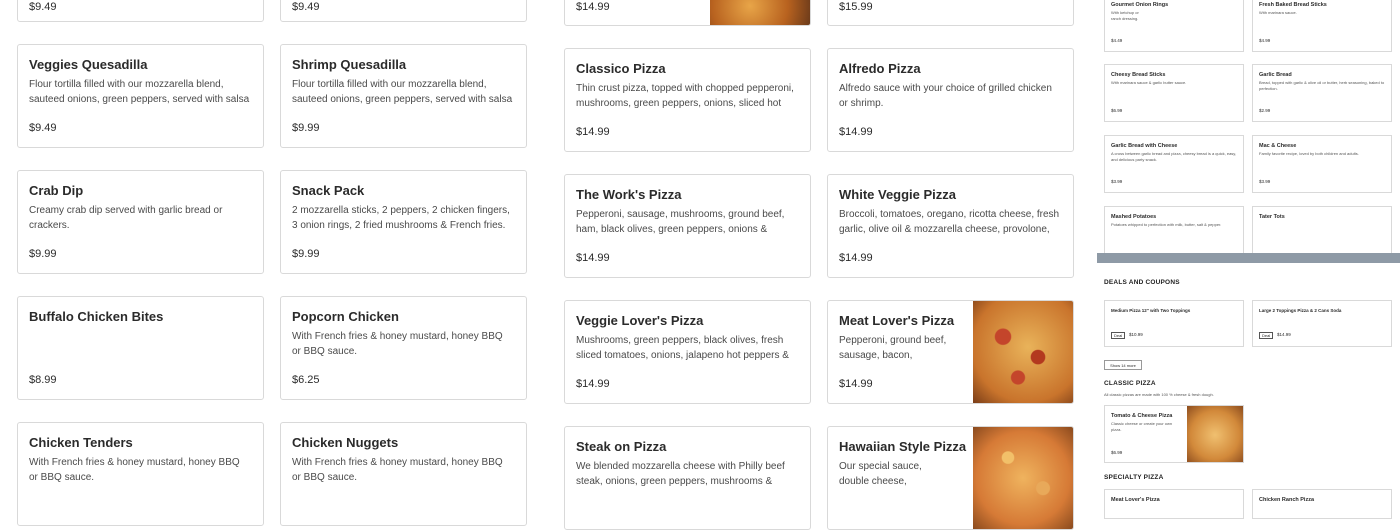 This screenshot has width=1400, height=530. Describe the element at coordinates (1278, 12) in the screenshot. I see `side-item-desc: With marinara sauce.` at that location.